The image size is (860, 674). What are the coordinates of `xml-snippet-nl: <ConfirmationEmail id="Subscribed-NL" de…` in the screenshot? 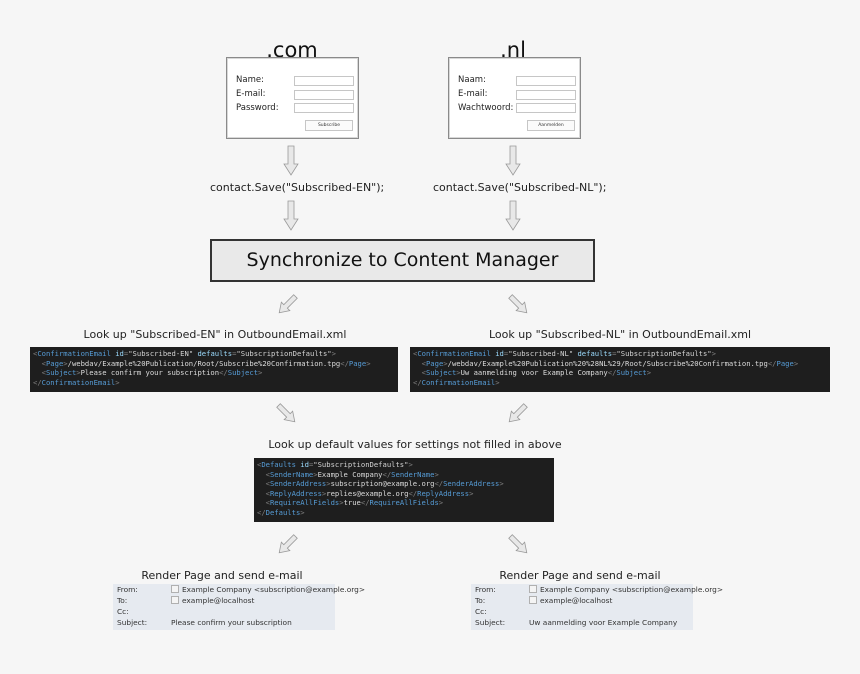 It's located at (620, 369).